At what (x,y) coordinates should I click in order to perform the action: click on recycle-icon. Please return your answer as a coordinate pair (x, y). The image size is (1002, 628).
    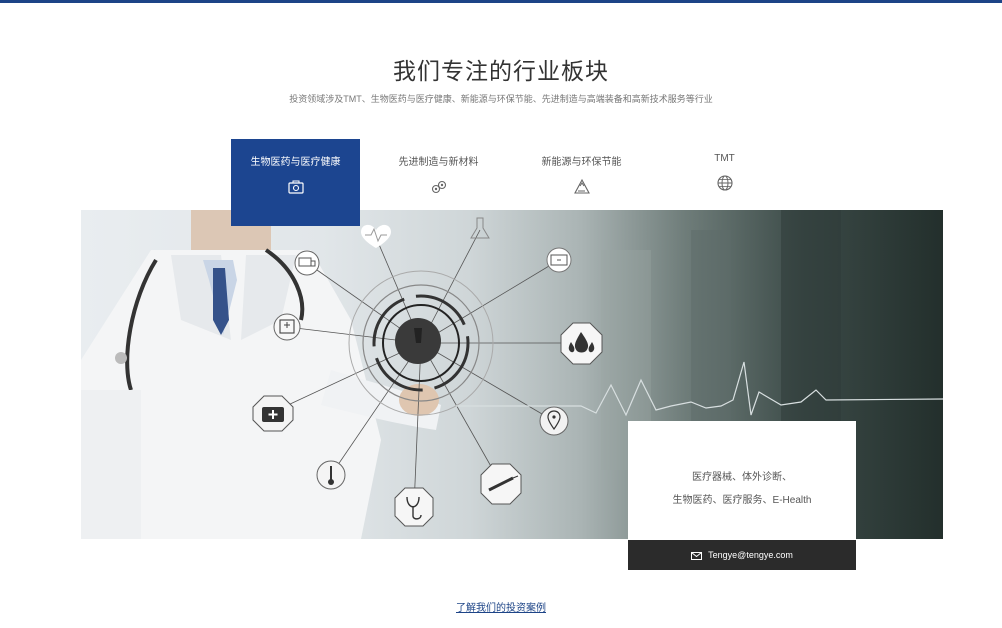
    Looking at the image, I should click on (581, 186).